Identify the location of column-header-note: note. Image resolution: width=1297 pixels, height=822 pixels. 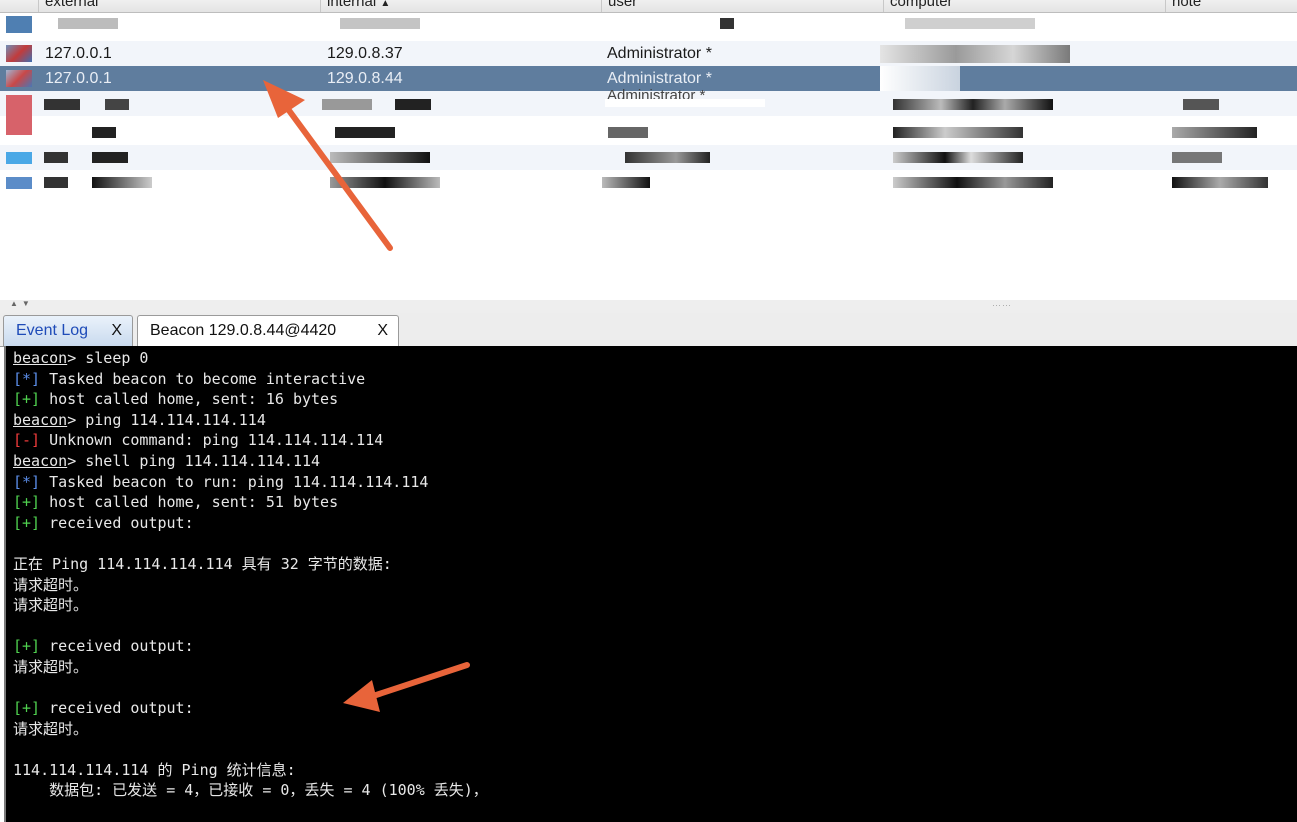
(1231, 6).